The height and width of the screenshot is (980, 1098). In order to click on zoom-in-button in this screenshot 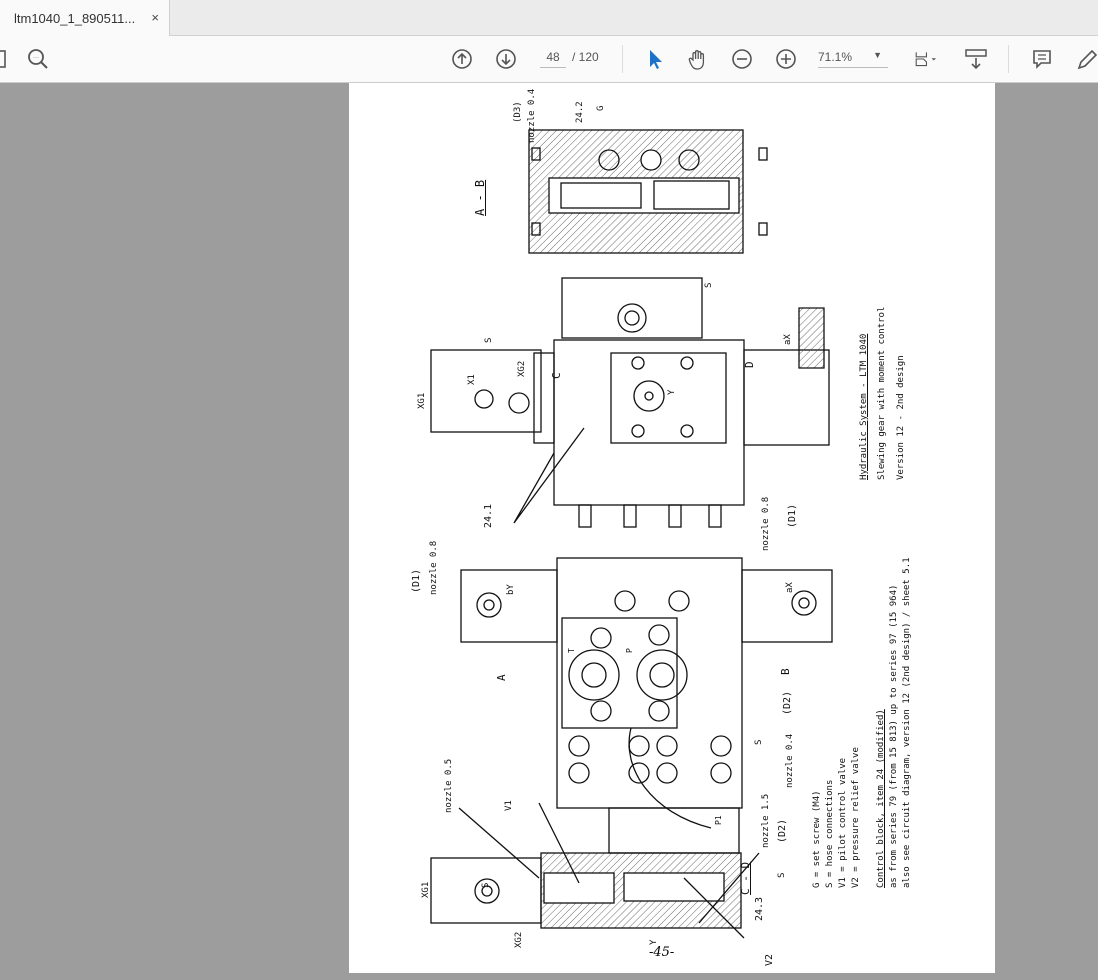, I will do `click(786, 59)`.